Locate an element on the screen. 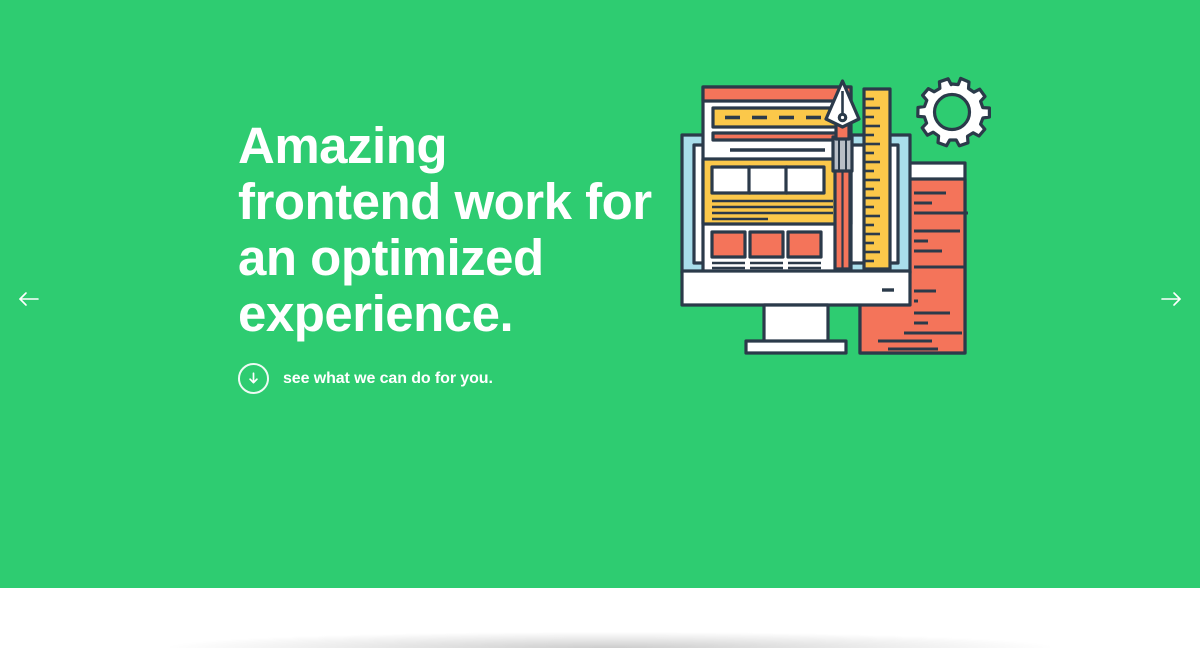 This screenshot has width=1200, height=648. arrow-right-icon is located at coordinates (1172, 301).